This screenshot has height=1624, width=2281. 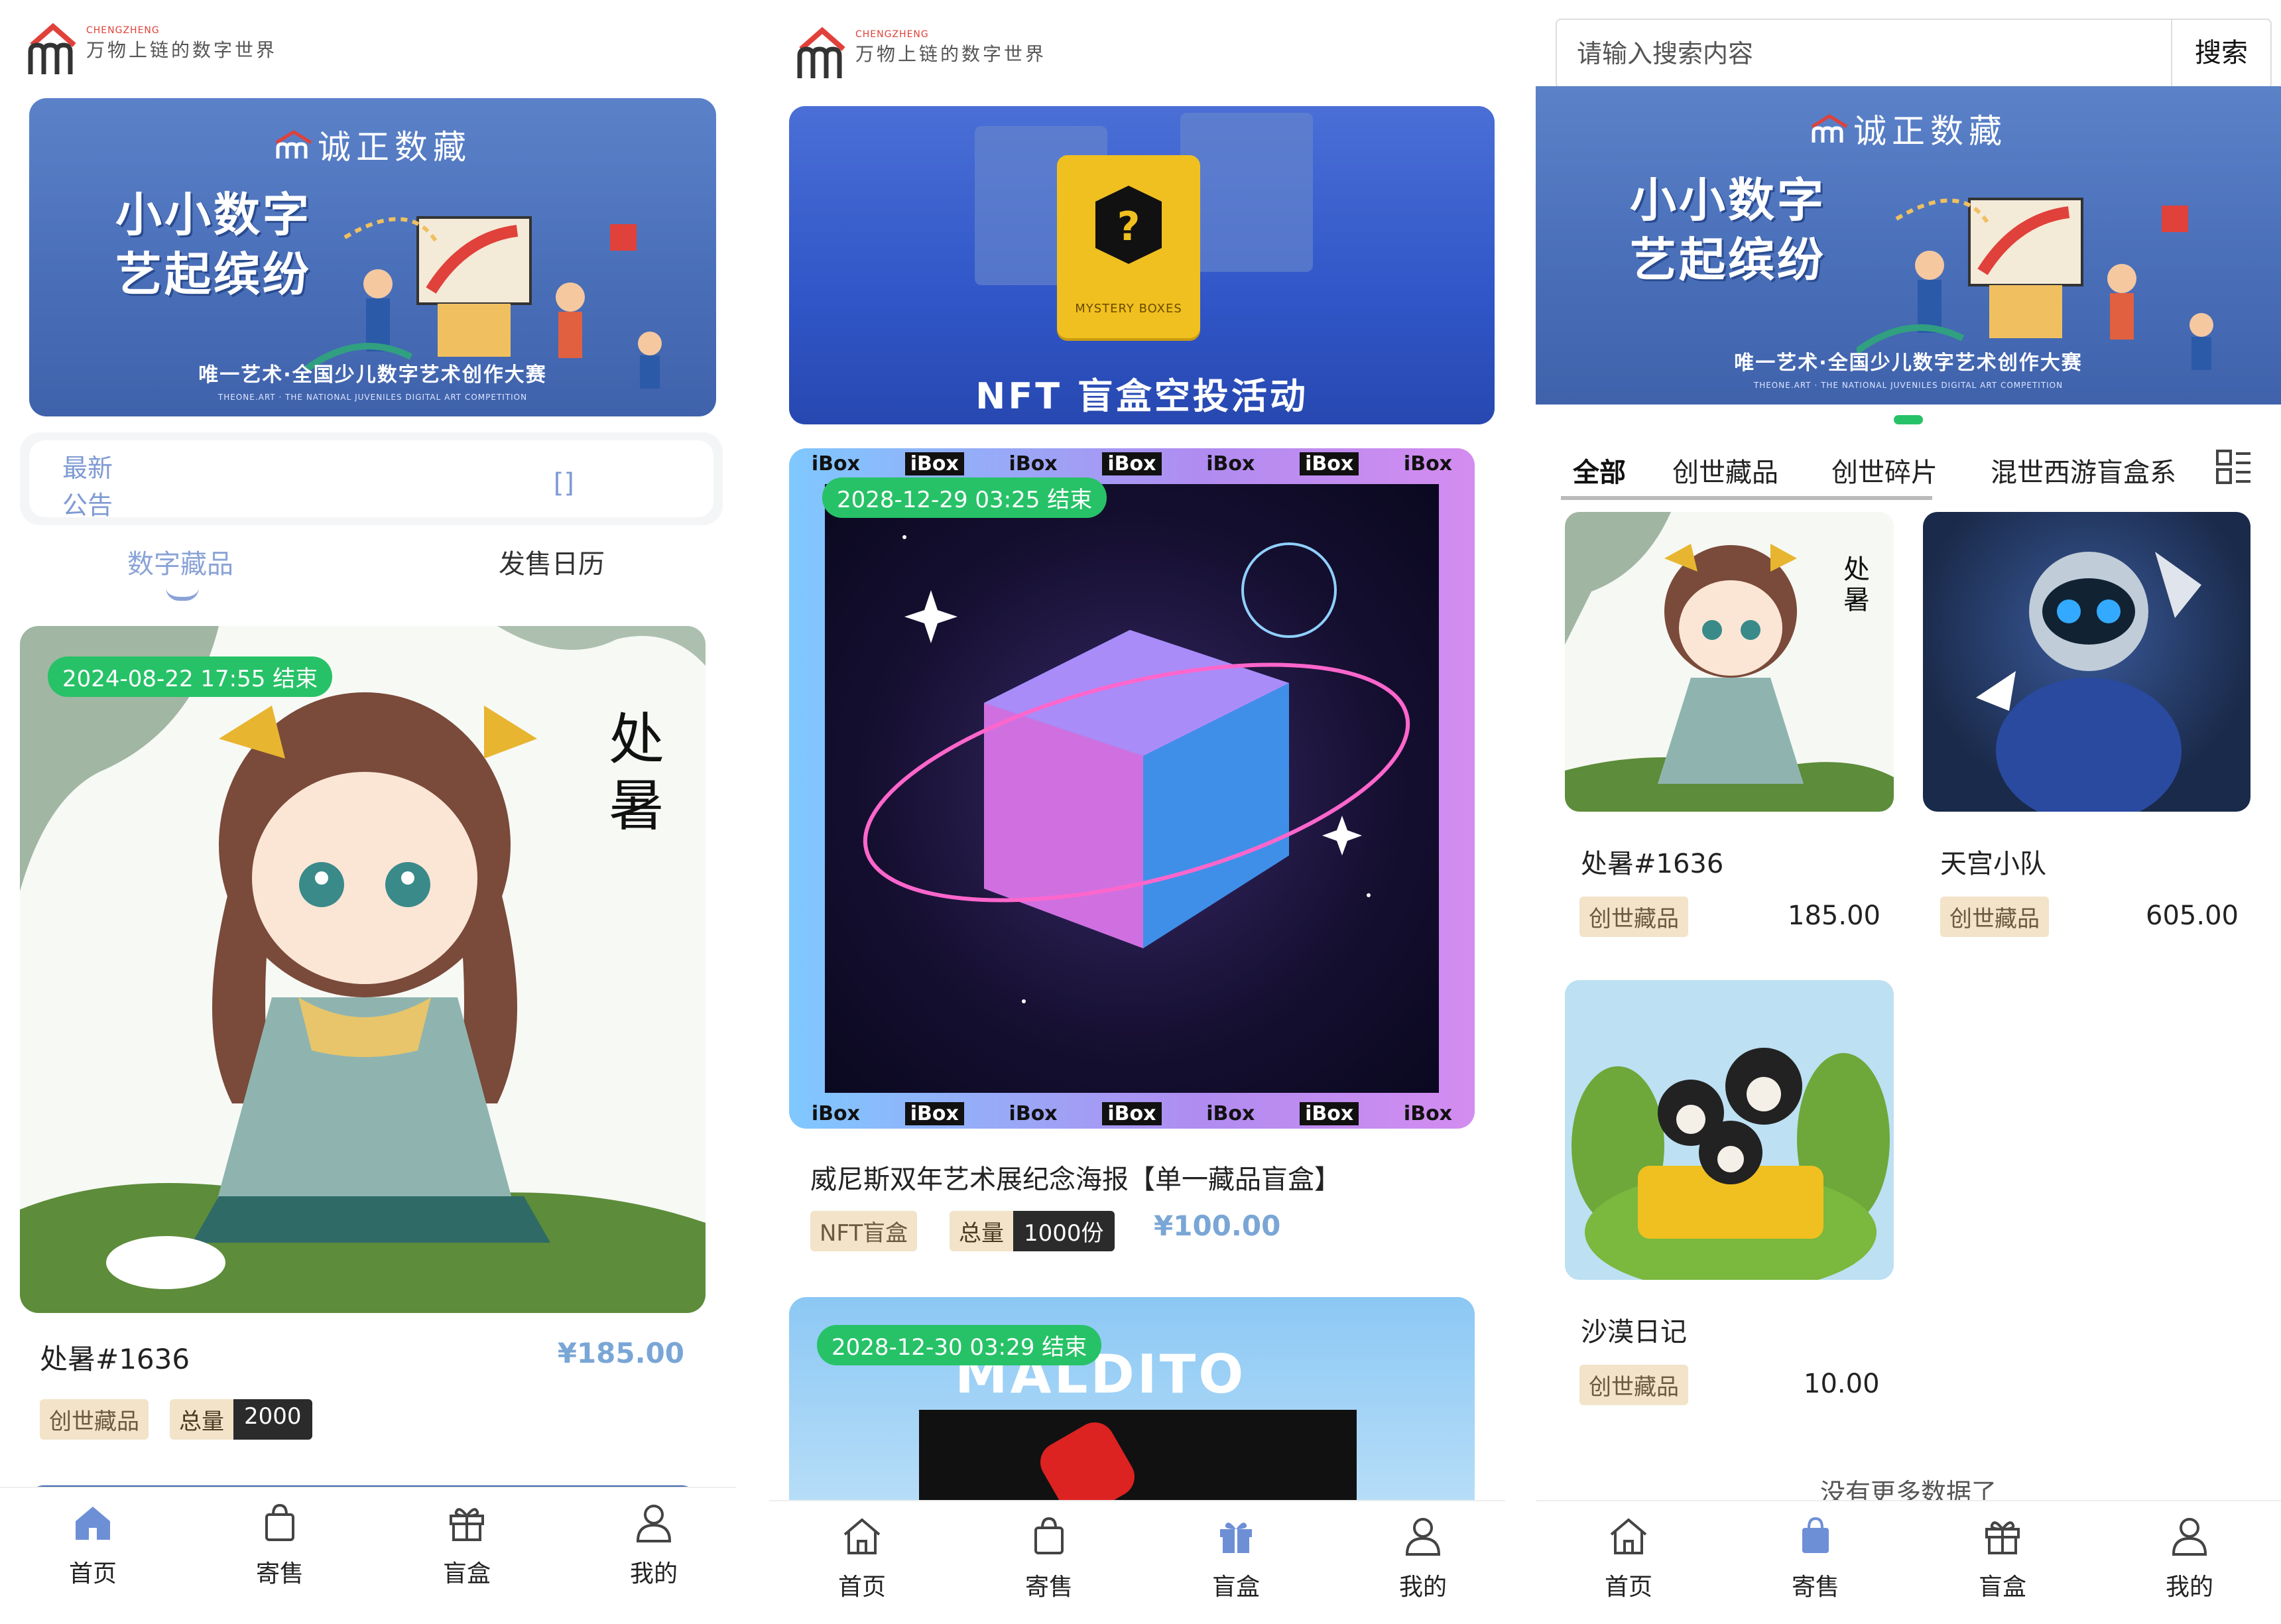 What do you see at coordinates (272, 1419) in the screenshot?
I see `total-value: 2000` at bounding box center [272, 1419].